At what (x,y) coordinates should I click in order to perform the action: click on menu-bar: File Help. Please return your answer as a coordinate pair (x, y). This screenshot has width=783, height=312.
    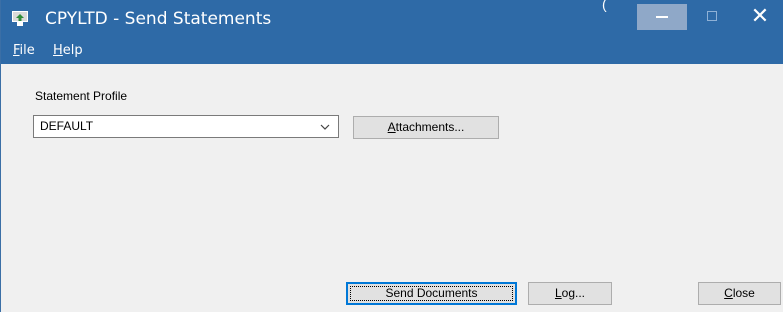
    Looking at the image, I should click on (392, 51).